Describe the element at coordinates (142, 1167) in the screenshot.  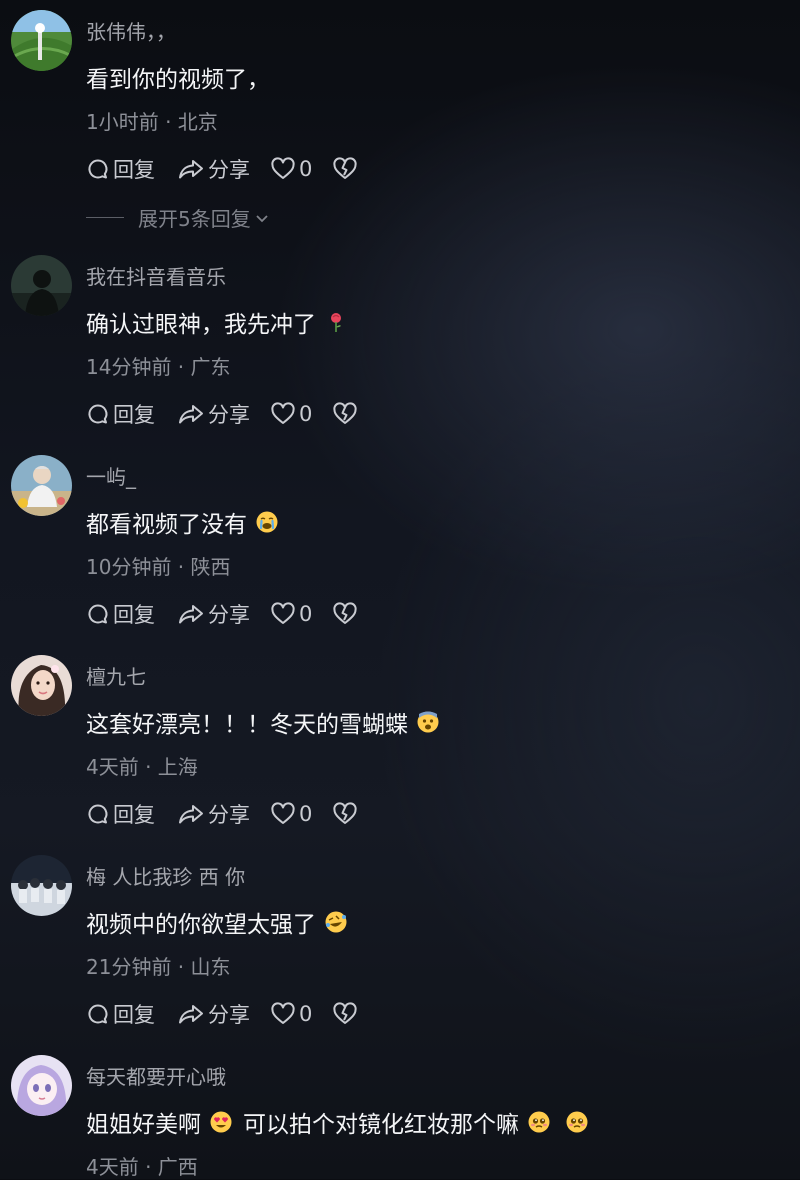
I see `comment-meta: 4天前 · 广西` at that location.